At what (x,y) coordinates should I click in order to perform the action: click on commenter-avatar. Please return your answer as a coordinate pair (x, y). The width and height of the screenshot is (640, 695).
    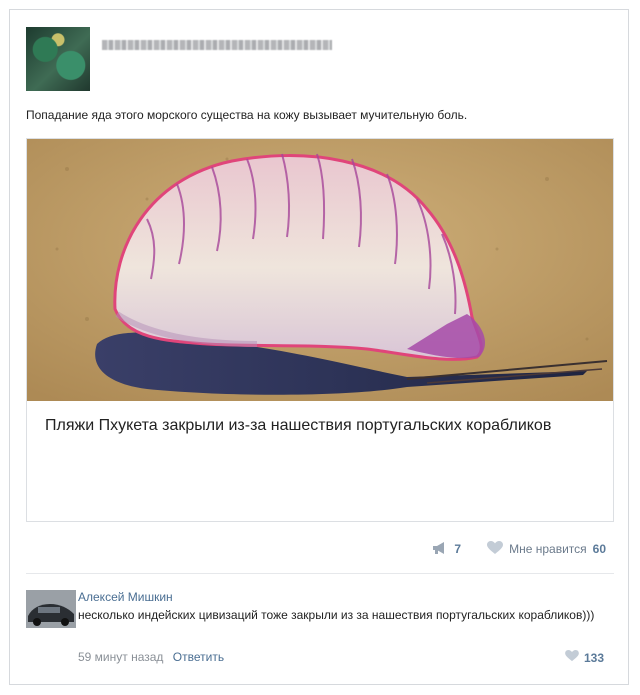
    Looking at the image, I should click on (51, 609).